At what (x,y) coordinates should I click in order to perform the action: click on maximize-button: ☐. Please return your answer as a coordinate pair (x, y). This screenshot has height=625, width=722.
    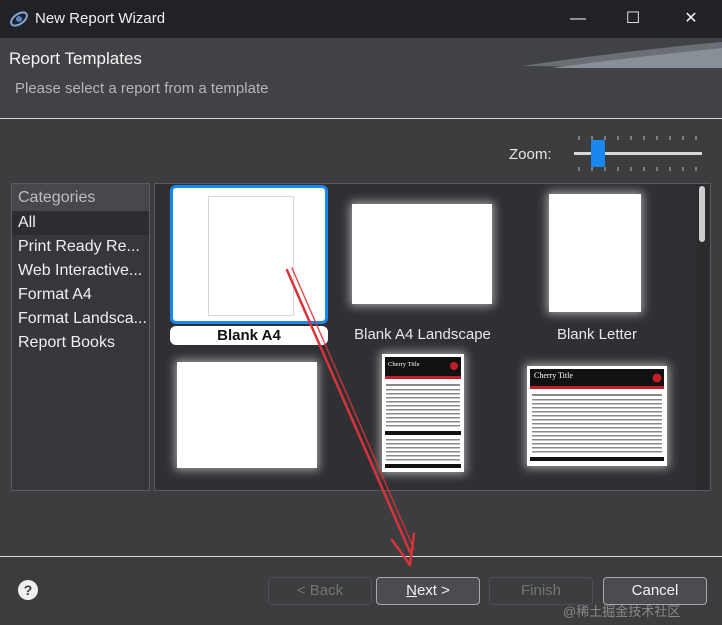
    Looking at the image, I should click on (633, 19).